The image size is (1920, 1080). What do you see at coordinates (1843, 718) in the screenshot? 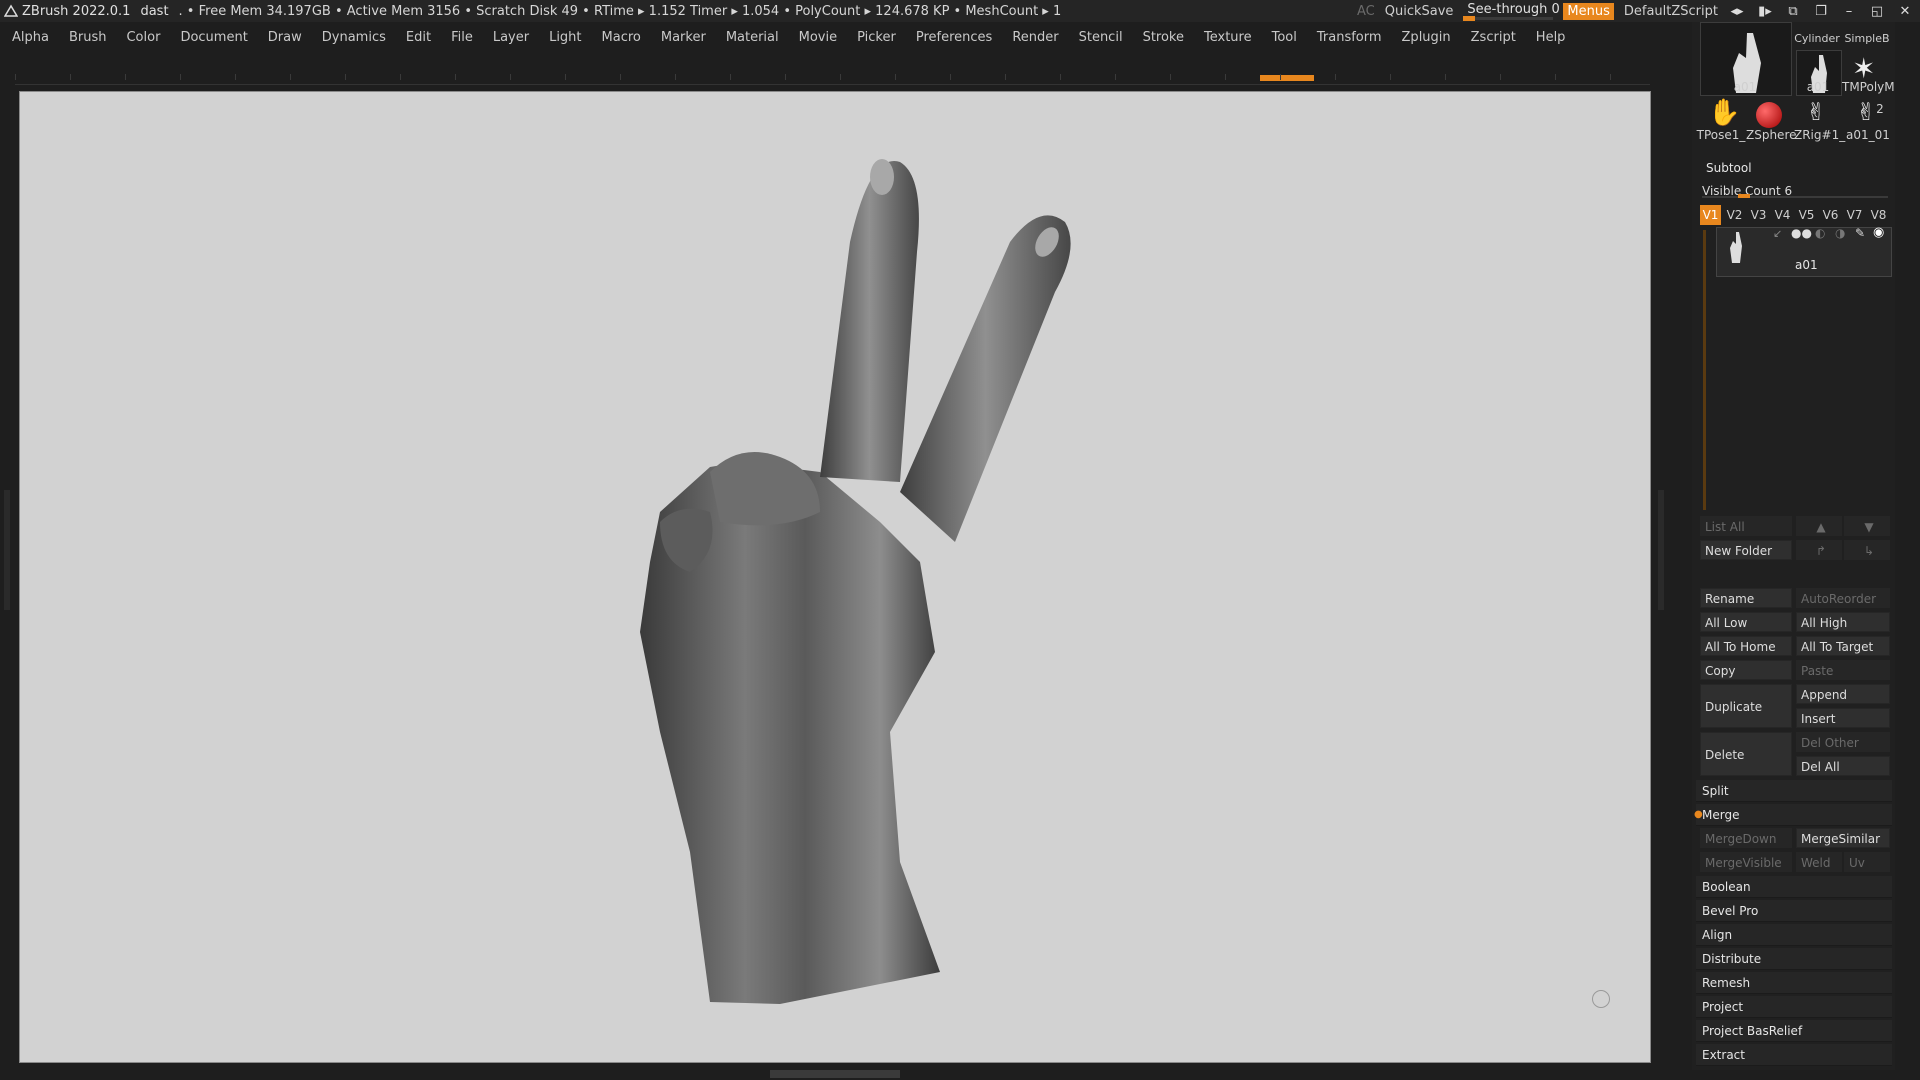
I see `insert-button: Insert` at bounding box center [1843, 718].